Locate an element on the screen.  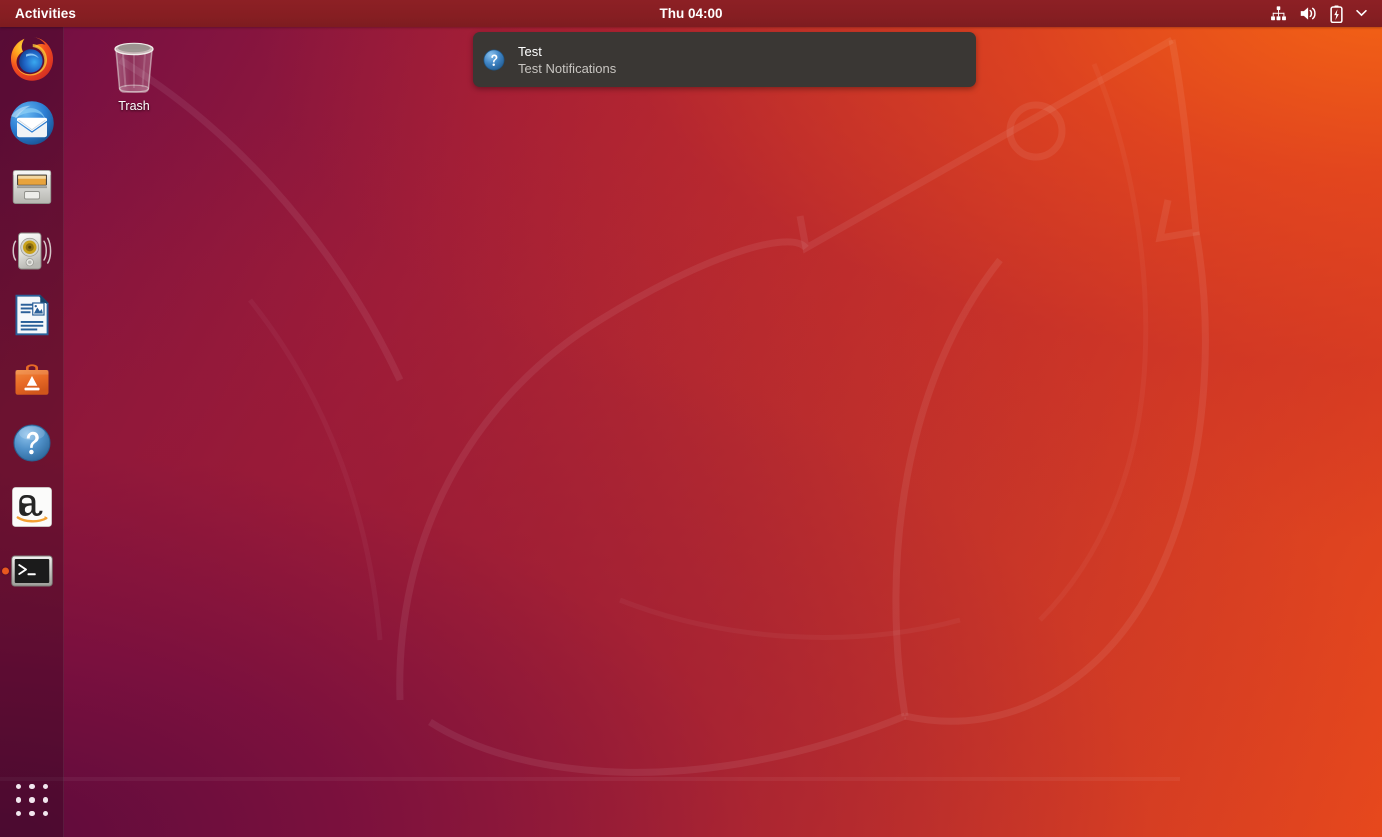
top-bar: Activities Thu 04:00 is located at coordinates (691, 13).